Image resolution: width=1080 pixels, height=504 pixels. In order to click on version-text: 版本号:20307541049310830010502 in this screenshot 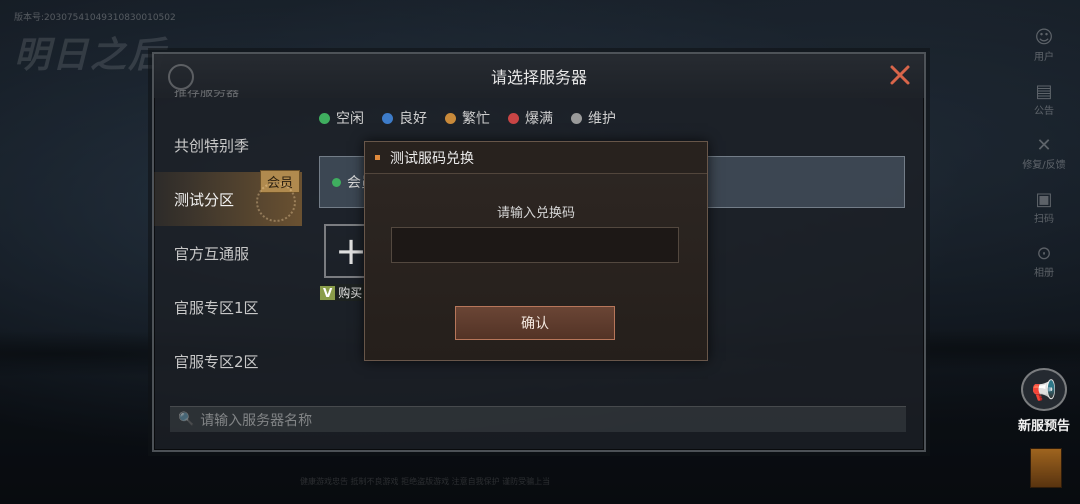, I will do `click(95, 18)`.